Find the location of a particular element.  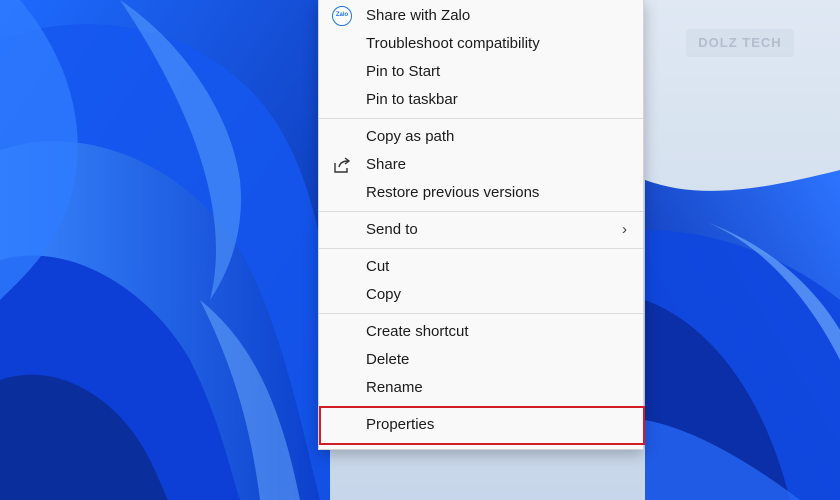

menu-item-label: Pin to taskbar is located at coordinates (412, 99).